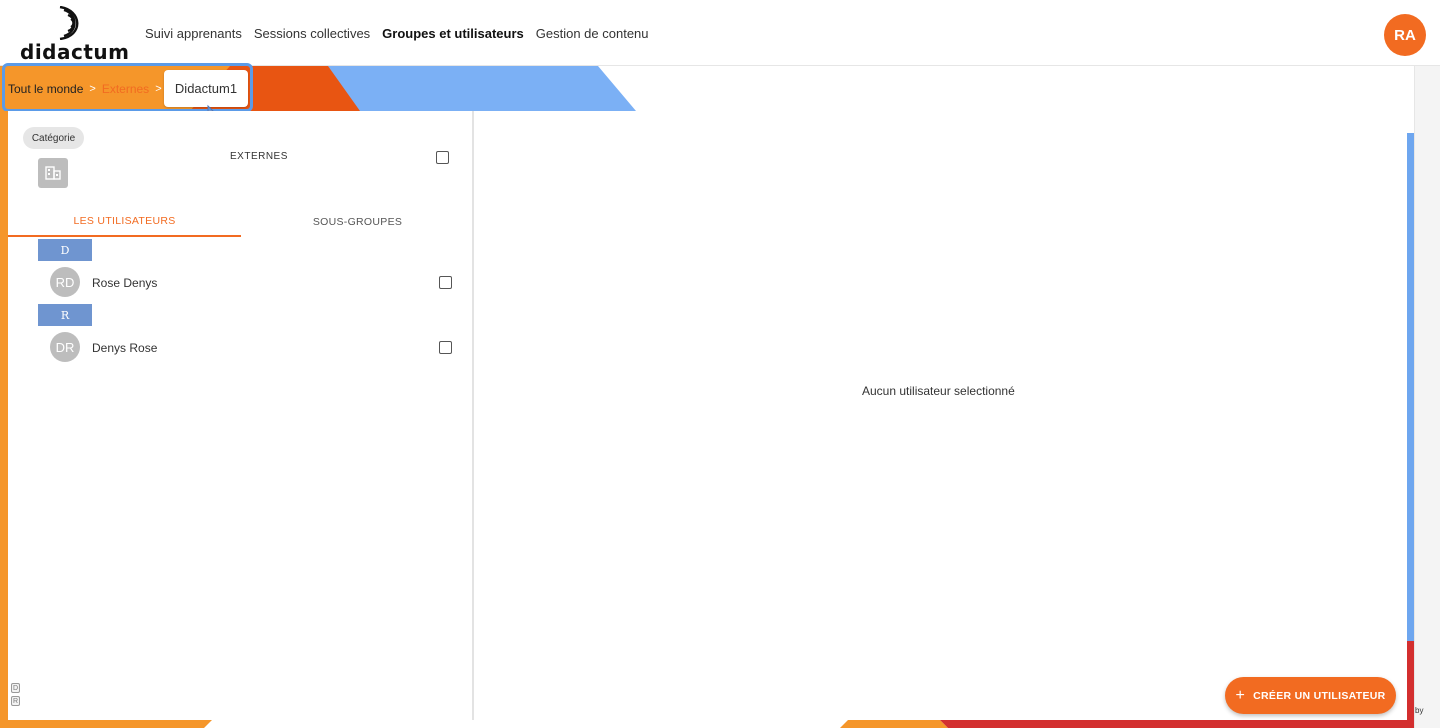  What do you see at coordinates (15, 694) in the screenshot?
I see `alphabet-index: D R` at bounding box center [15, 694].